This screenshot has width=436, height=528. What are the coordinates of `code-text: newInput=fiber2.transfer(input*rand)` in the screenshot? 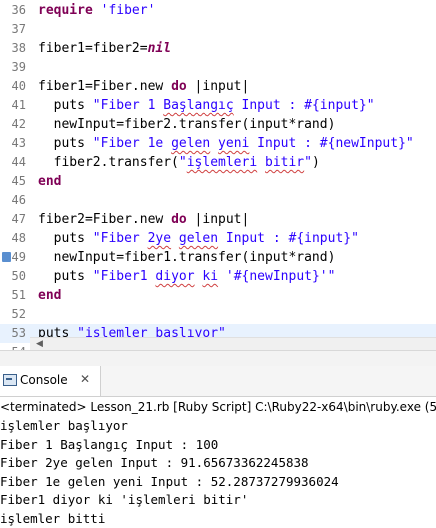 It's located at (186, 124).